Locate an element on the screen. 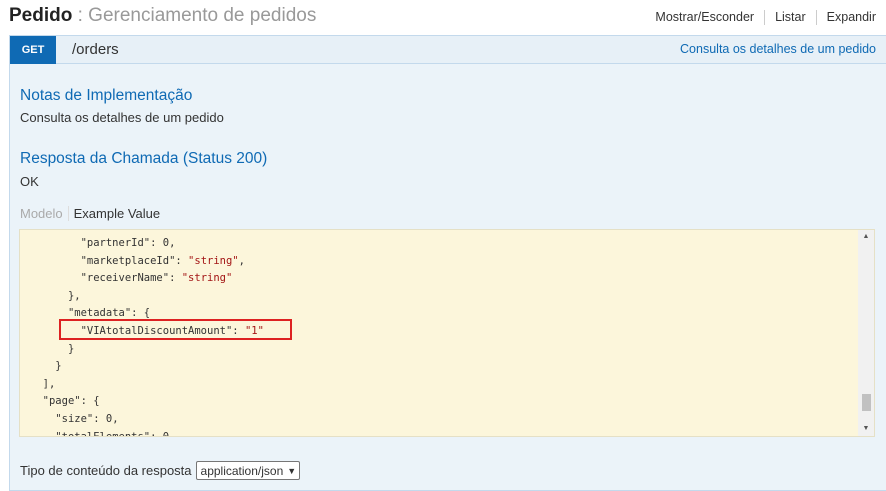 The height and width of the screenshot is (491, 886). code-key: "size": is located at coordinates (80, 418).